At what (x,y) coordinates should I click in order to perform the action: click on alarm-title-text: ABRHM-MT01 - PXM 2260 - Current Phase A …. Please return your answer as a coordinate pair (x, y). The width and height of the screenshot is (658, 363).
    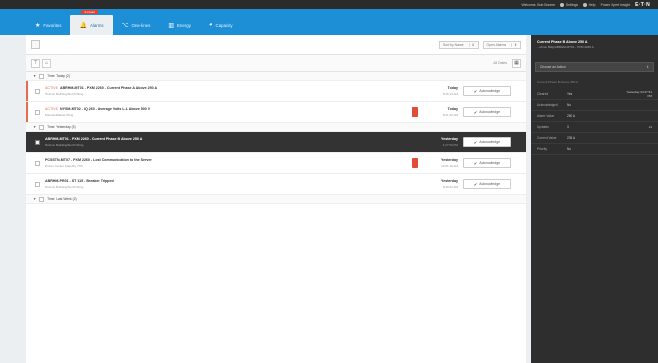
    Looking at the image, I should click on (108, 88).